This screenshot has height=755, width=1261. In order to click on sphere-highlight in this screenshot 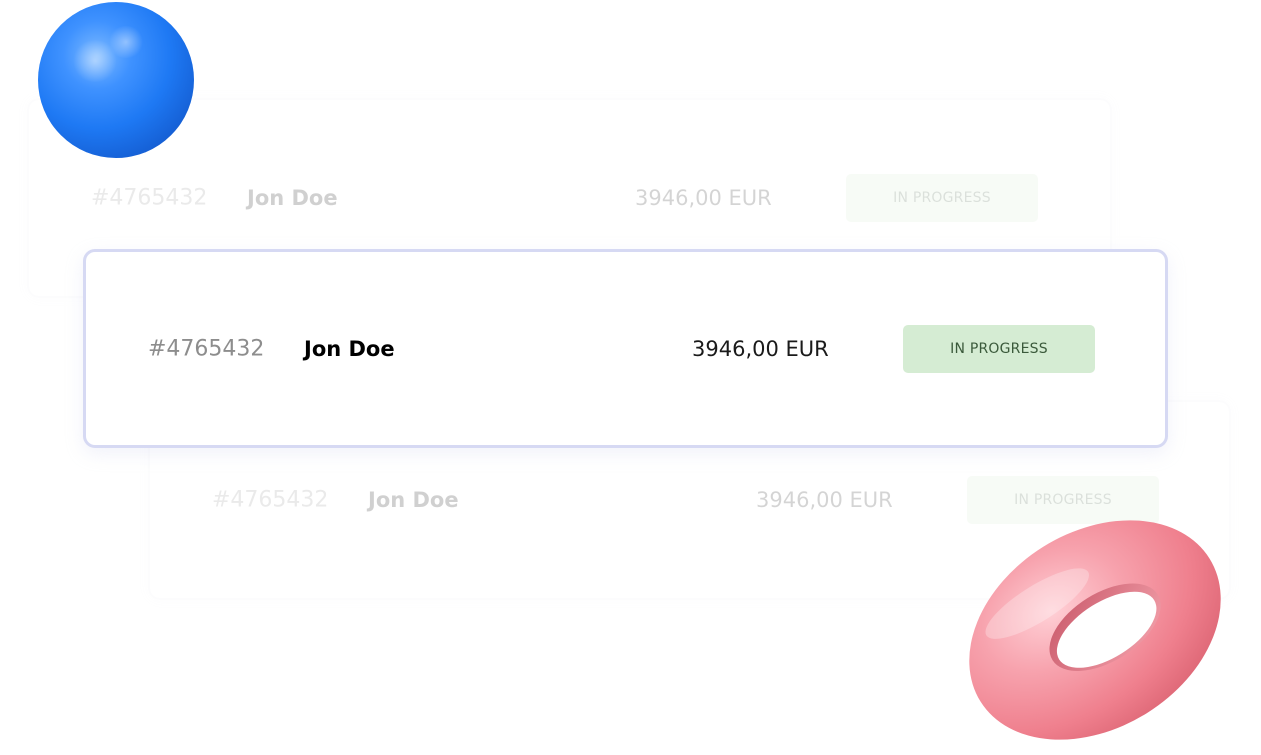, I will do `click(126, 42)`.